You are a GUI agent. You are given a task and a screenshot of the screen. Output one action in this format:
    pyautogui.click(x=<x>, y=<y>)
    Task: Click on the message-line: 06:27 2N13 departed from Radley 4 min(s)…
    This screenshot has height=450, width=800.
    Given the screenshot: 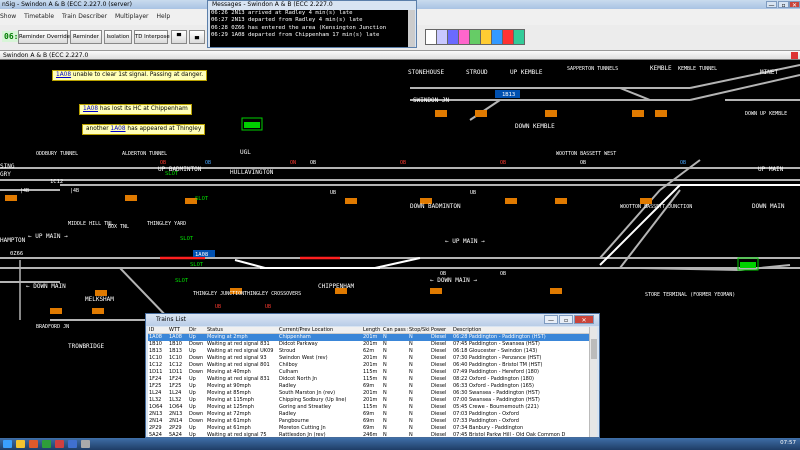 What is the action you would take?
    pyautogui.click(x=287, y=20)
    